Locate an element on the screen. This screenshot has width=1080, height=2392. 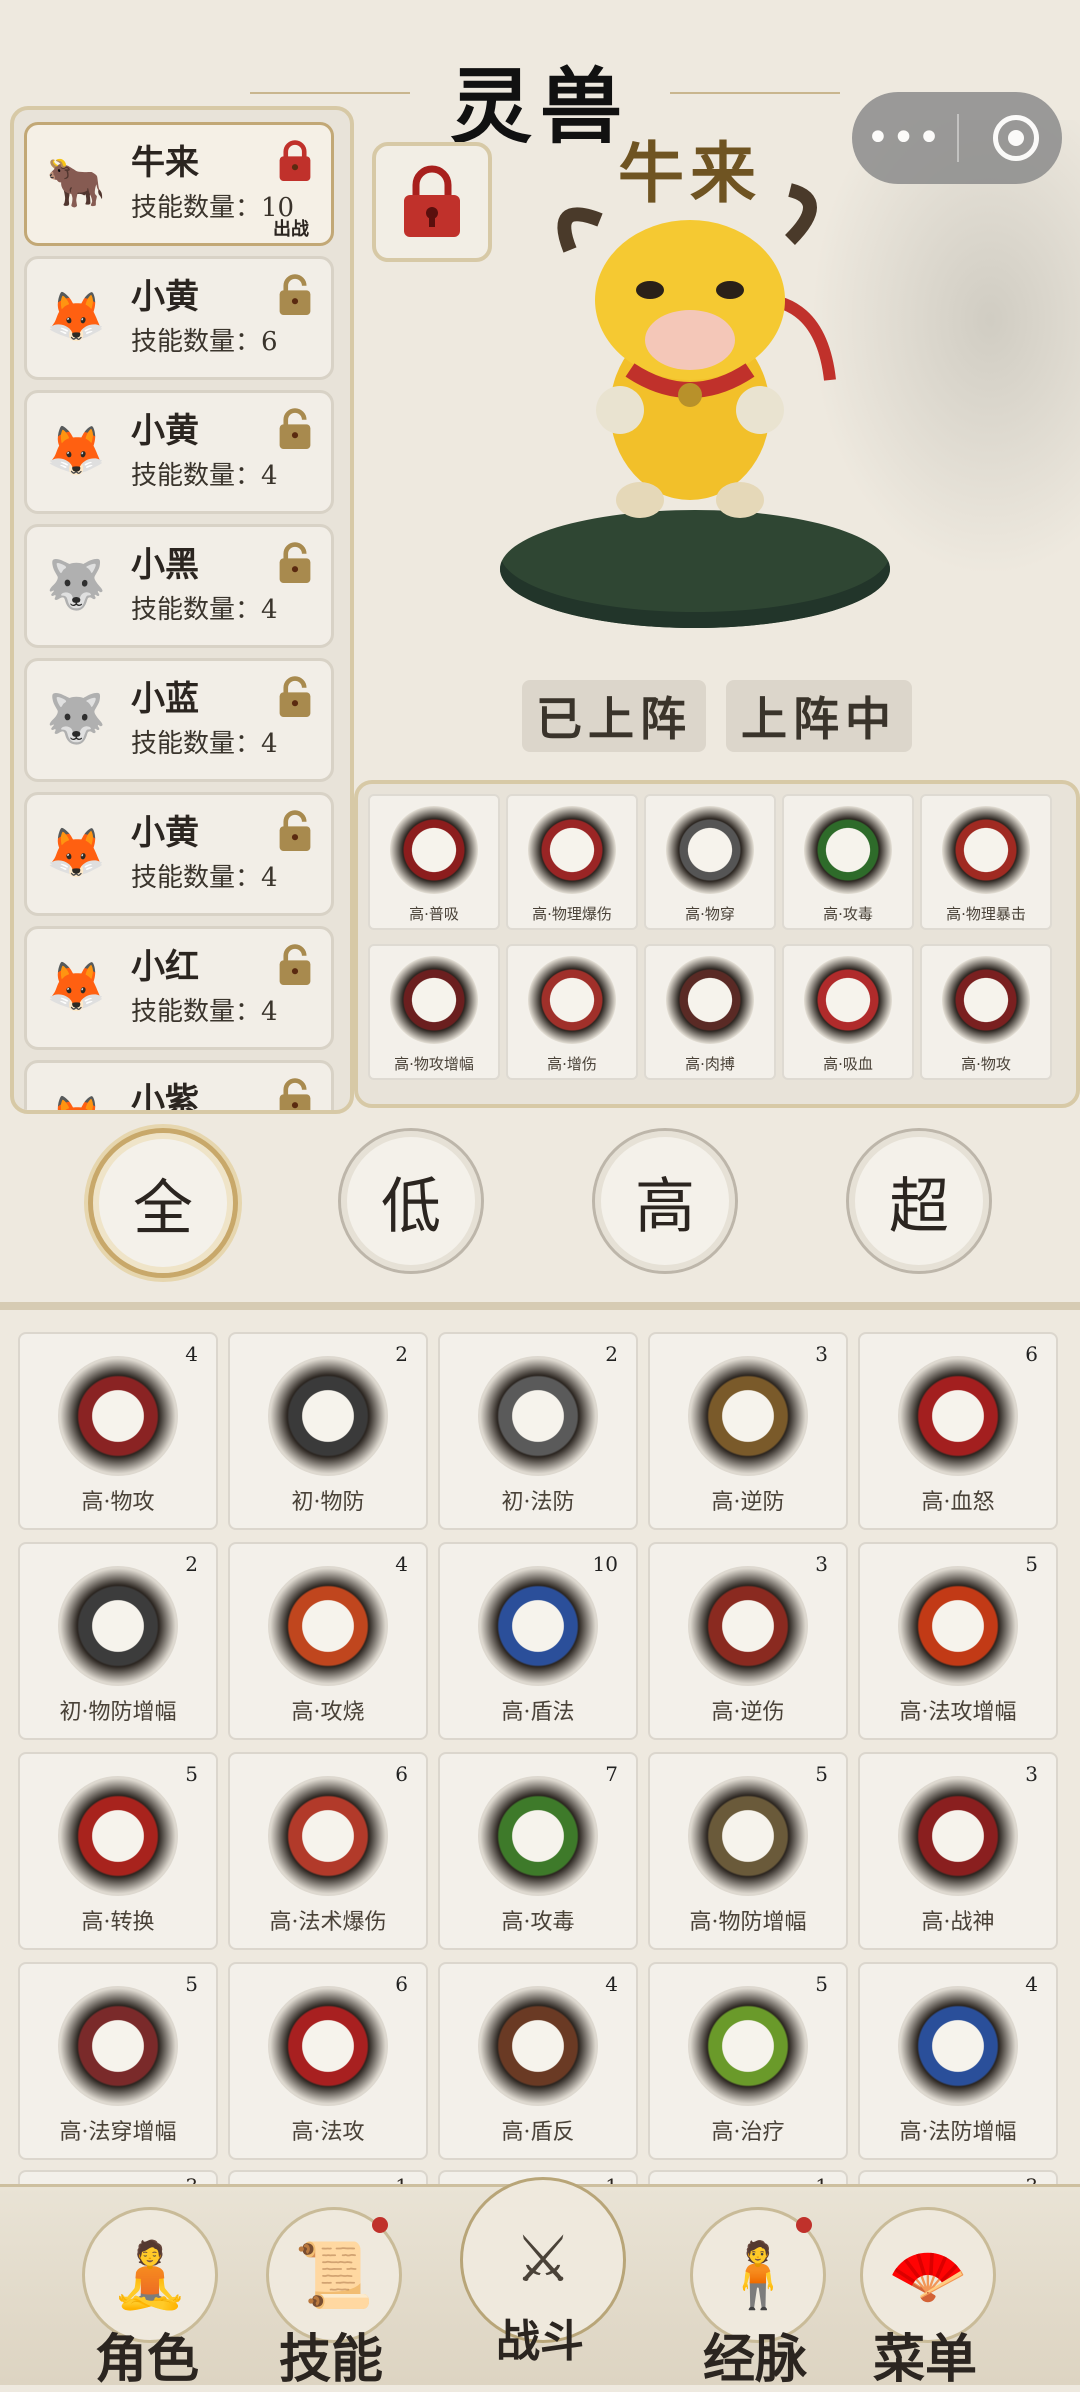
skill-tile: 6 高·法术爆伤 is located at coordinates (328, 1851).